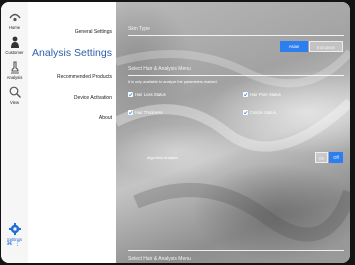 Image resolution: width=355 pixels, height=265 pixels. Describe the element at coordinates (18, 244) in the screenshot. I see `signal-icon: ⋮` at that location.